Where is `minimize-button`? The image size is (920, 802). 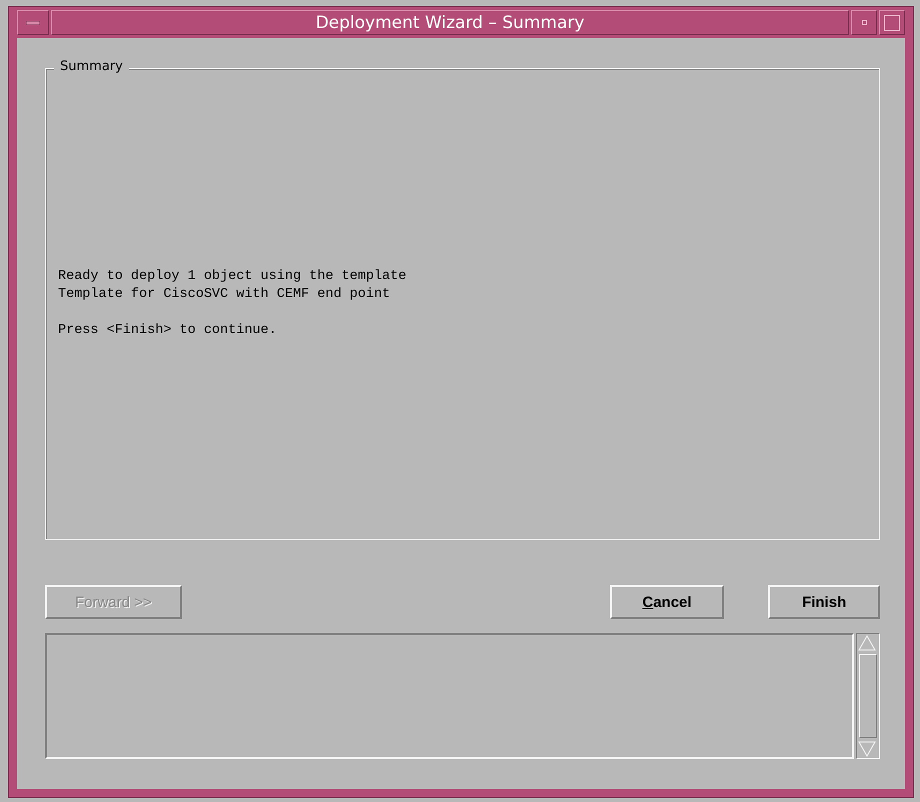 minimize-button is located at coordinates (864, 22).